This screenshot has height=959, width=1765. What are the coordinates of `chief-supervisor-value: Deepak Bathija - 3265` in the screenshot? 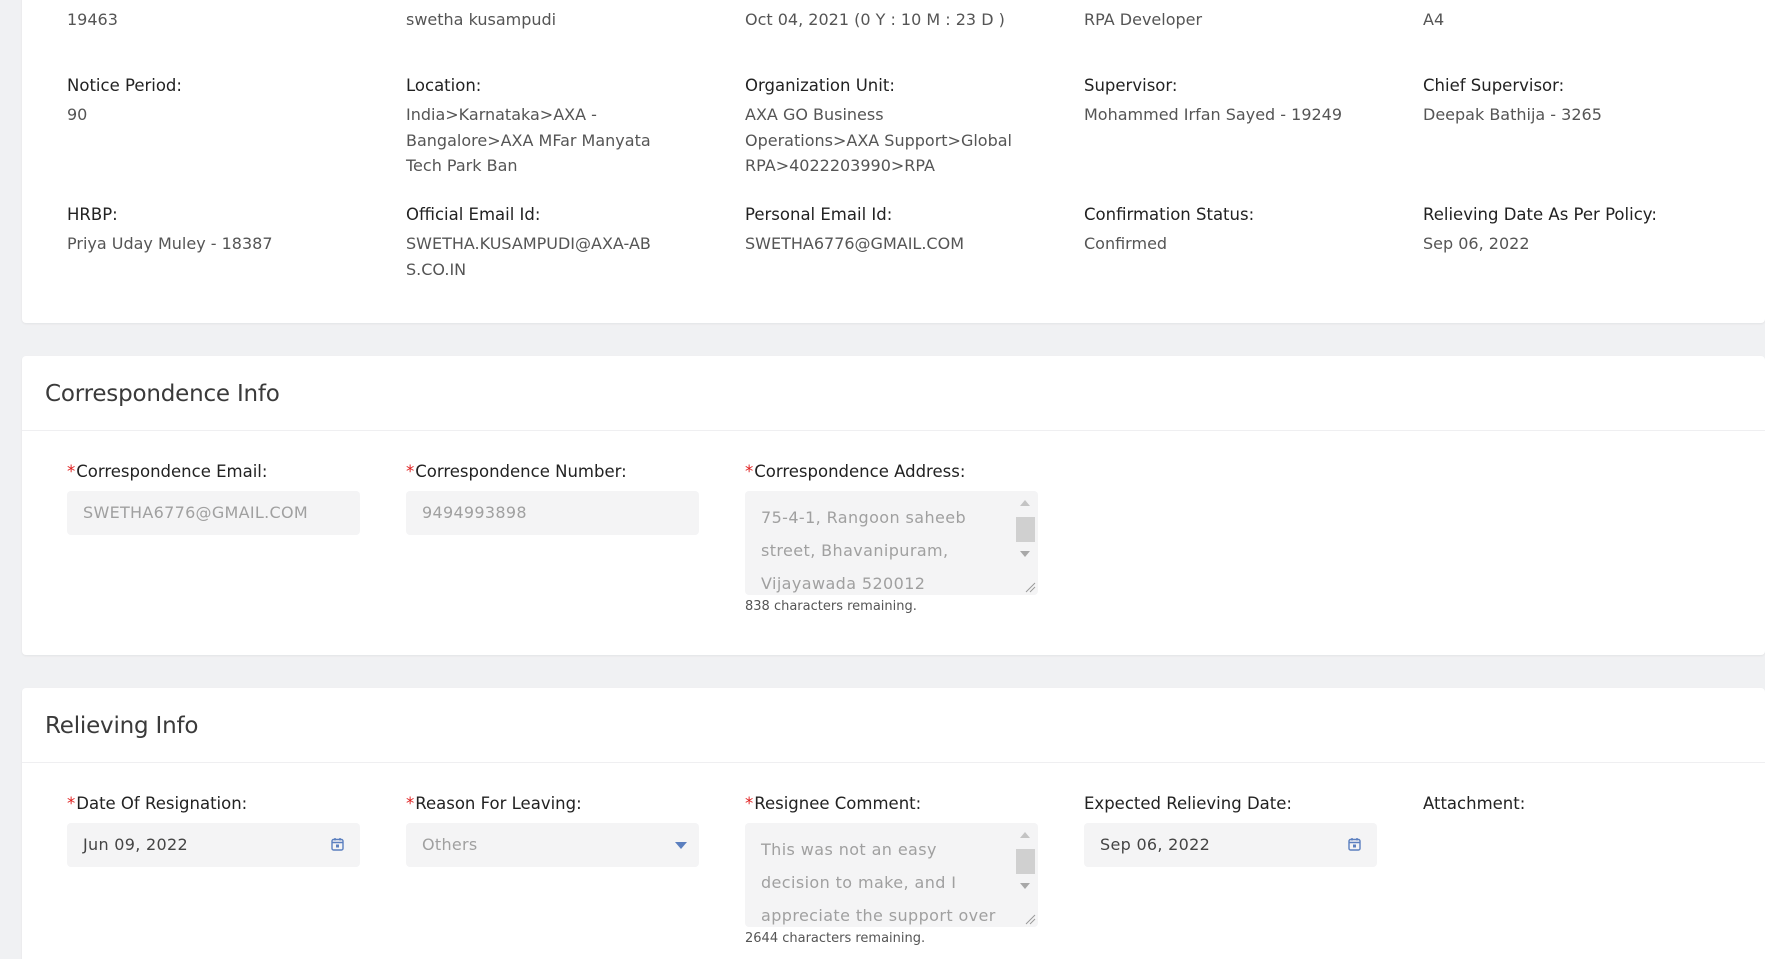 It's located at (1512, 114).